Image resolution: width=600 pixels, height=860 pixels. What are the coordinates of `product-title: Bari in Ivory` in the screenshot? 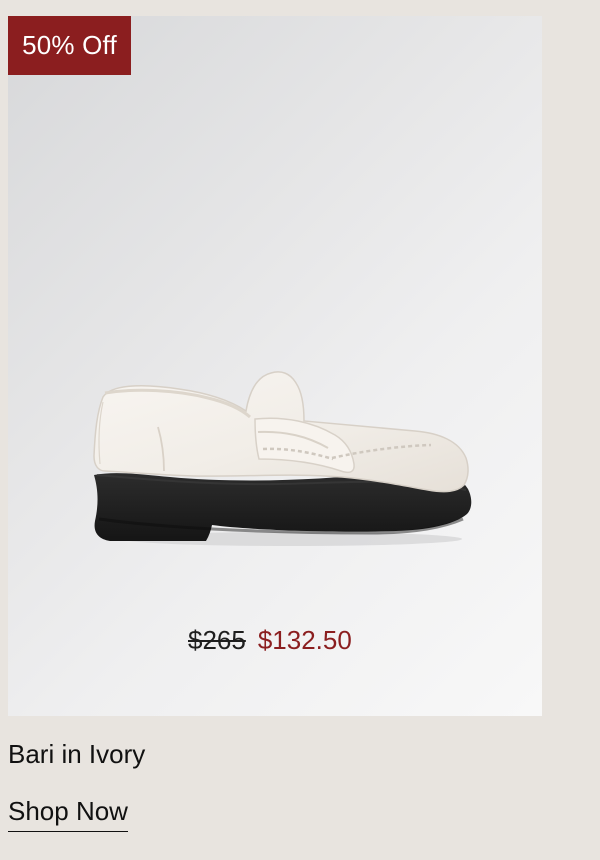 It's located at (76, 754).